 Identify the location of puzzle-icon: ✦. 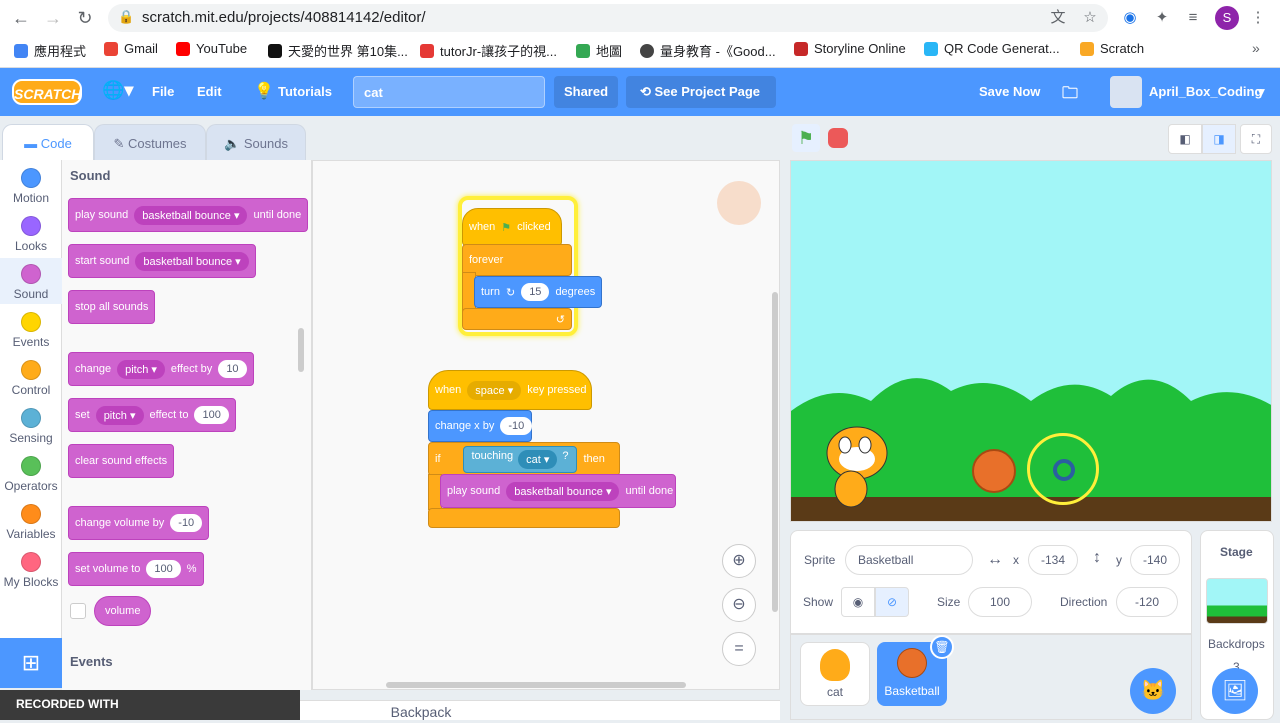
(1162, 18).